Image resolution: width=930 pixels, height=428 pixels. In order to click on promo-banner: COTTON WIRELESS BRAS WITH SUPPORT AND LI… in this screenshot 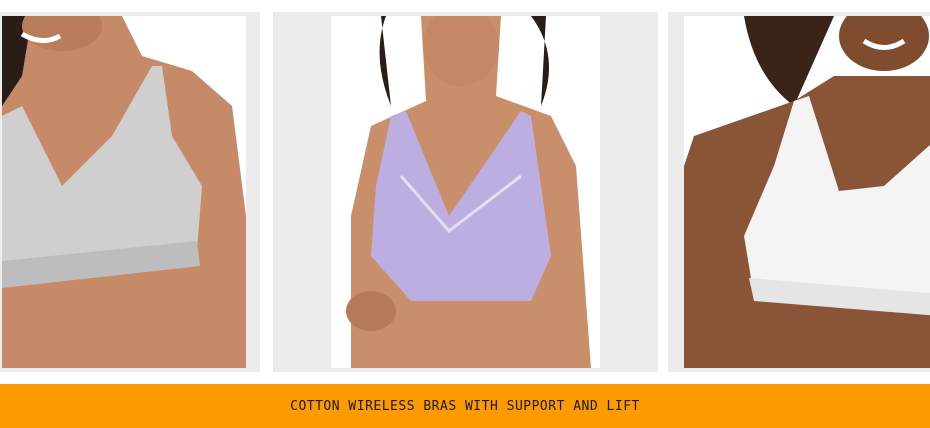, I will do `click(465, 406)`.